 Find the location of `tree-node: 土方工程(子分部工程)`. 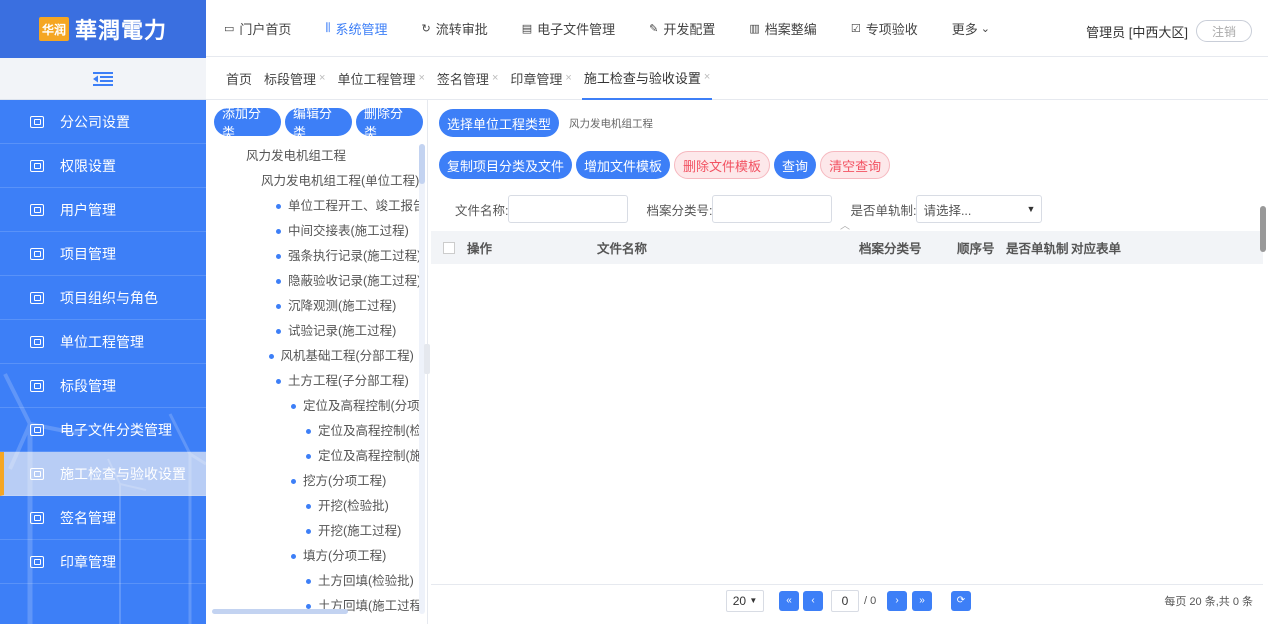

tree-node: 土方工程(子分部工程) is located at coordinates (313, 381).